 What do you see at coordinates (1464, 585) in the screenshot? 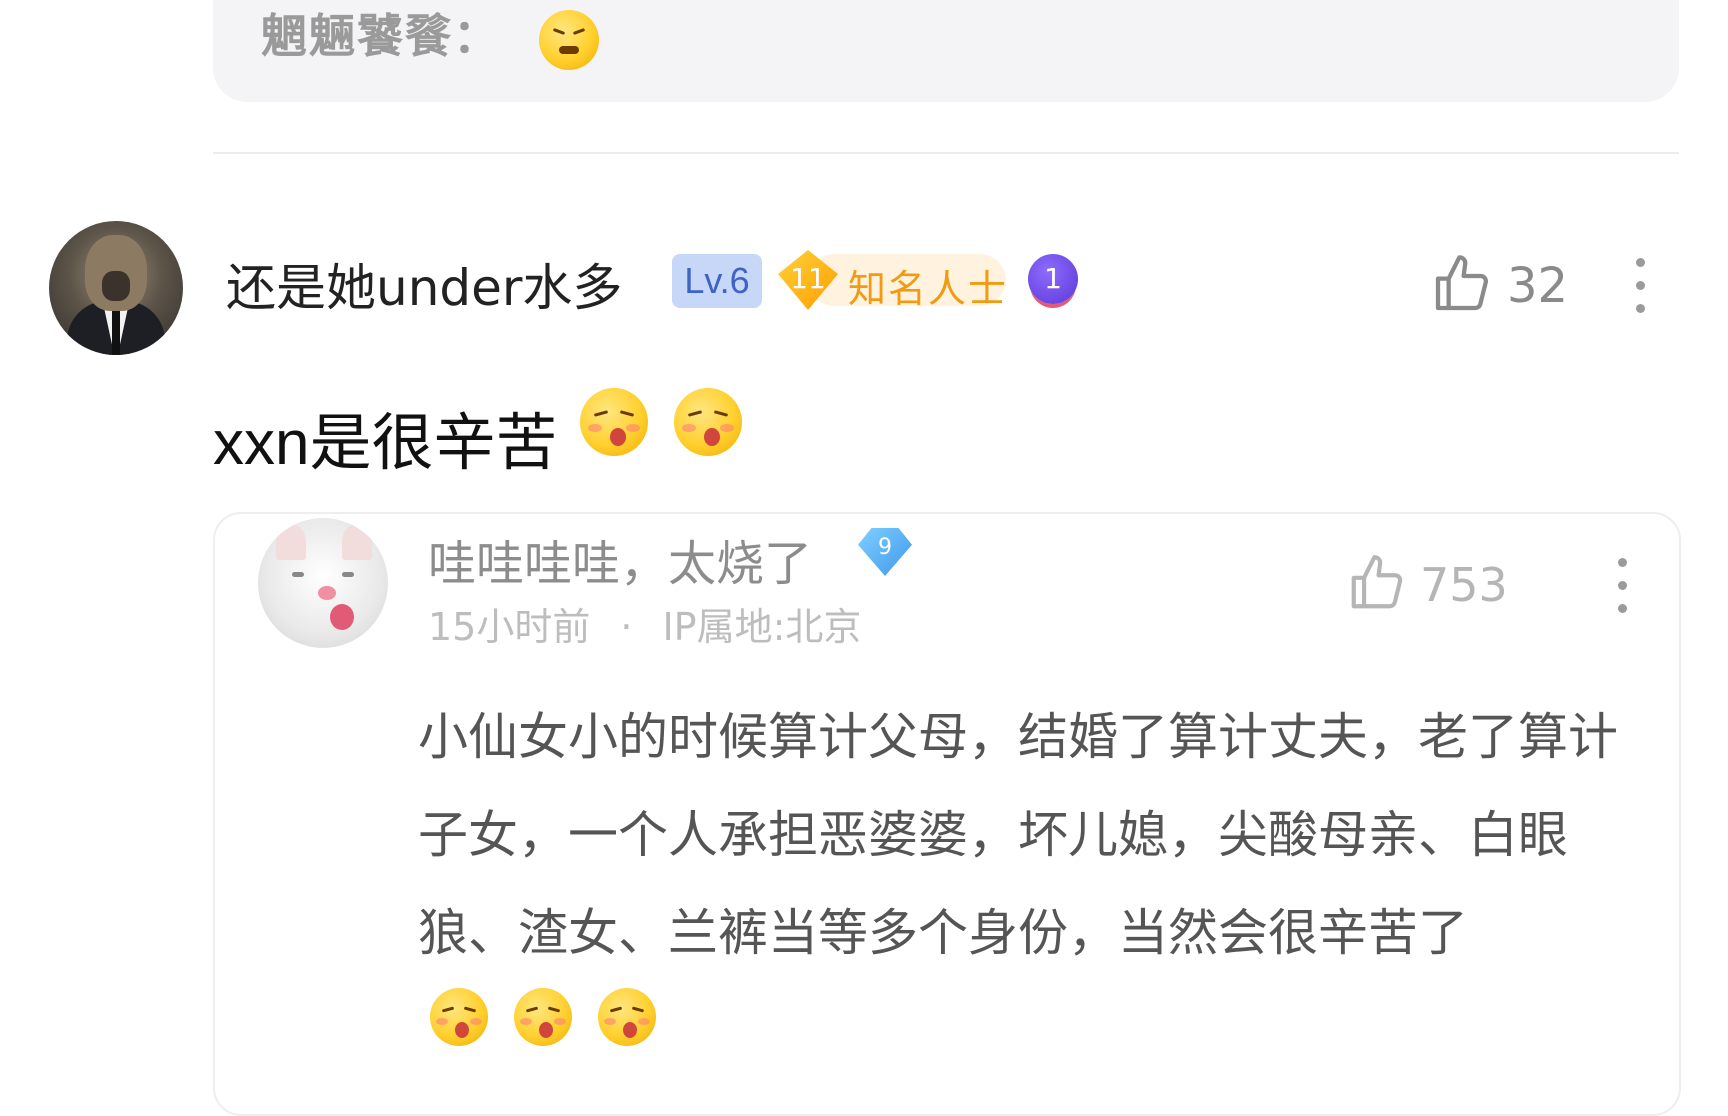
I see `reply-like-count: 753` at bounding box center [1464, 585].